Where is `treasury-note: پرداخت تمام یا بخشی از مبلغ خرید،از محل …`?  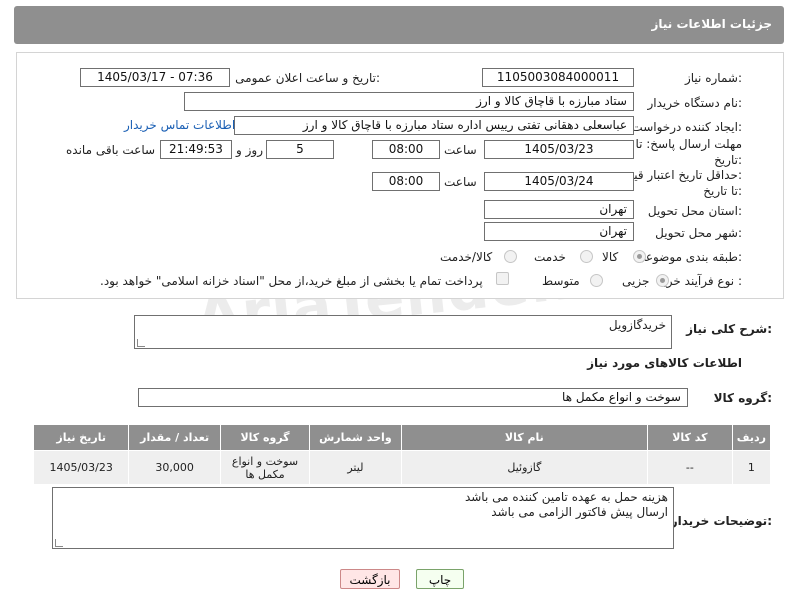 treasury-note: پرداخت تمام یا بخشی از مبلغ خرید،از محل … is located at coordinates (291, 281).